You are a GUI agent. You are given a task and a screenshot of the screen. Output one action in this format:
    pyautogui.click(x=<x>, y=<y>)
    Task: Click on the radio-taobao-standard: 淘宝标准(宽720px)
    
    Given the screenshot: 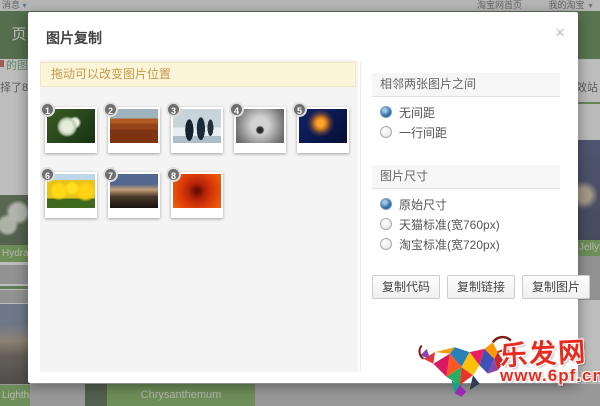 What is the action you would take?
    pyautogui.click(x=440, y=244)
    